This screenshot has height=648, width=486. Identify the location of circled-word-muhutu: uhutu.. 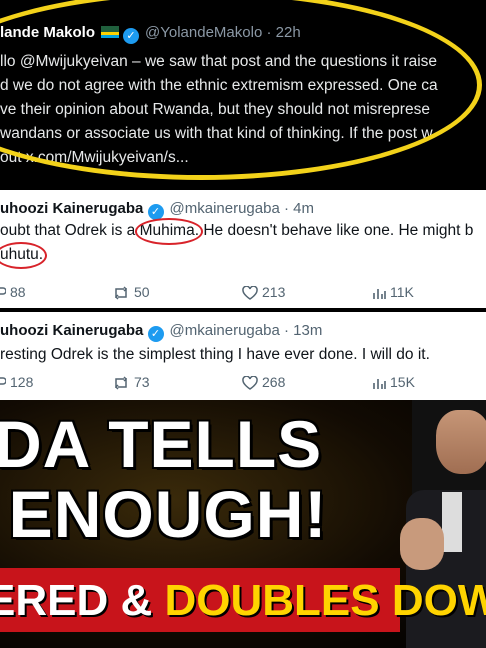
(24, 255).